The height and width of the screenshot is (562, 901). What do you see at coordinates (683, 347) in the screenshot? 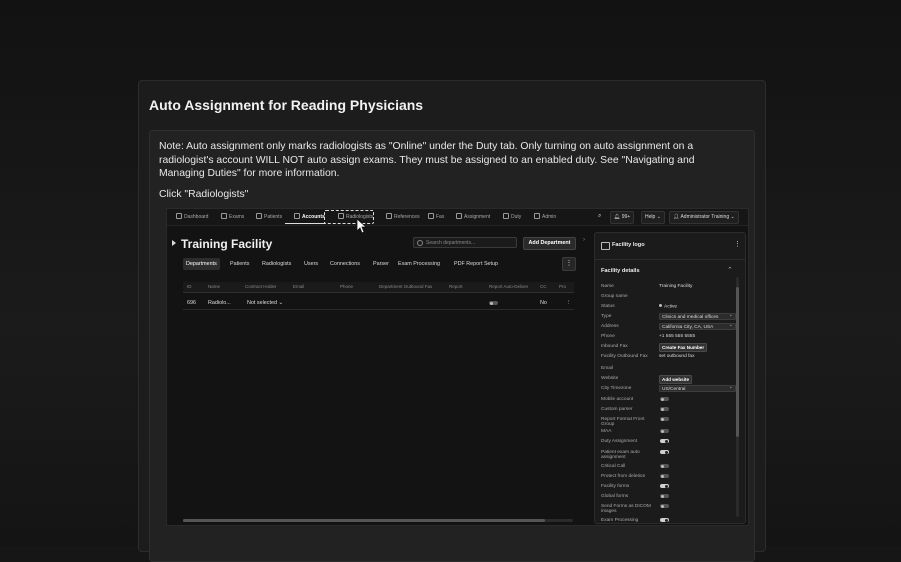
I see `field-button: Create Fax Number` at bounding box center [683, 347].